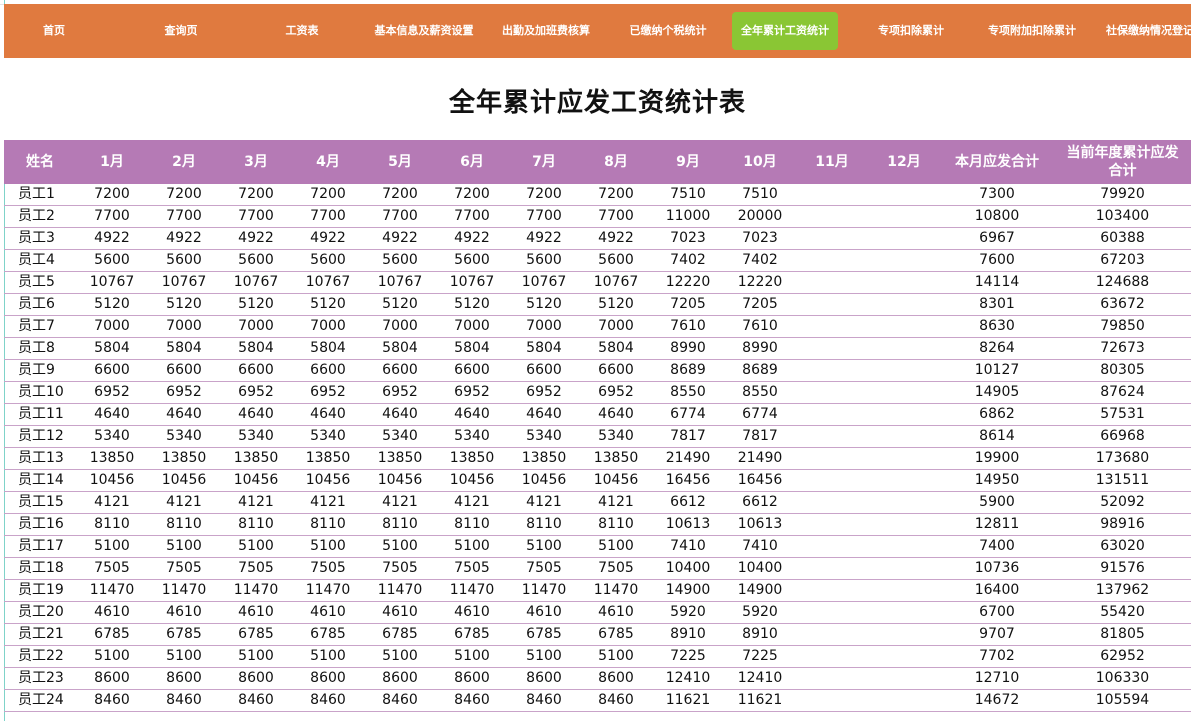 The image size is (1191, 721). I want to click on table-cell: 14905, so click(997, 392).